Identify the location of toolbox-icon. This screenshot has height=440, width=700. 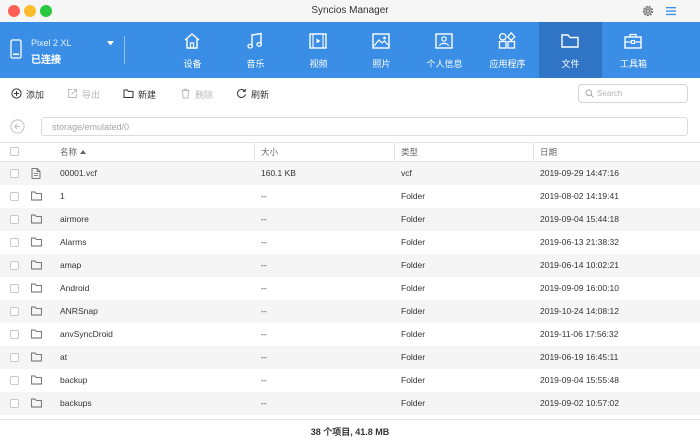
(633, 41).